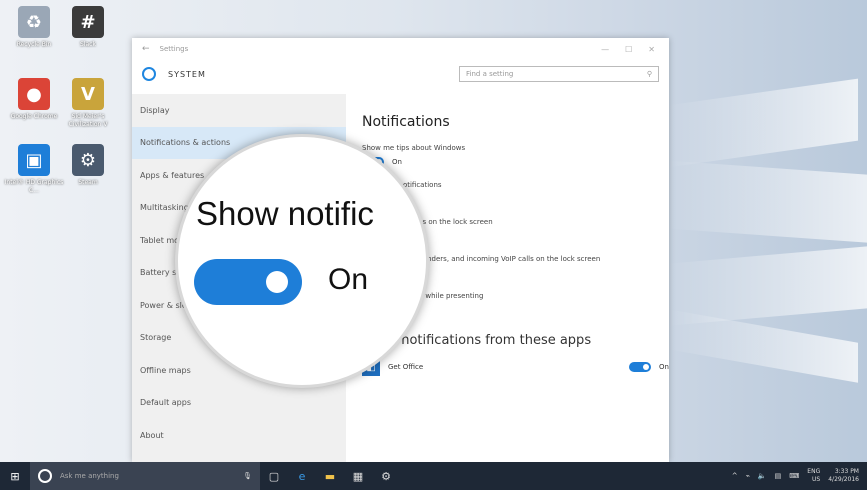 This screenshot has height=490, width=867. Describe the element at coordinates (640, 367) in the screenshot. I see `get-office-toggle` at that location.